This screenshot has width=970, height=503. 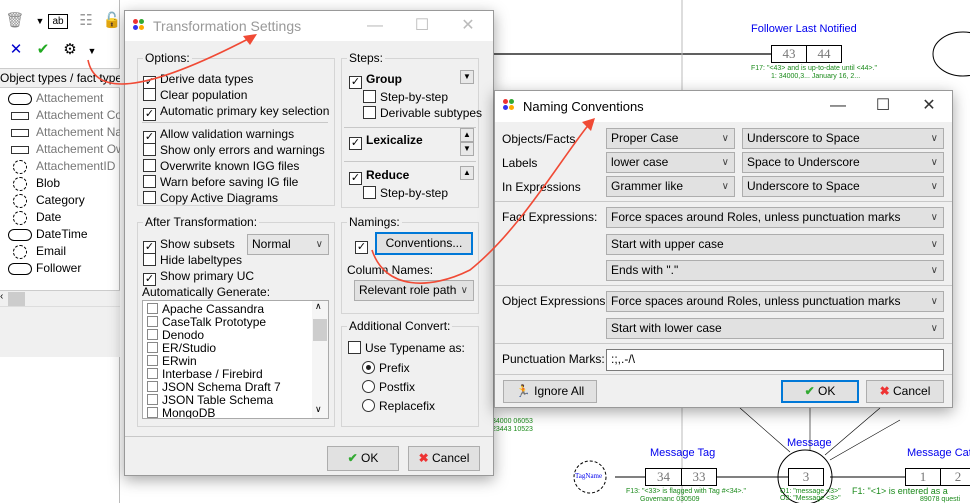 I want to click on list-item: Blob, so click(x=64, y=183).